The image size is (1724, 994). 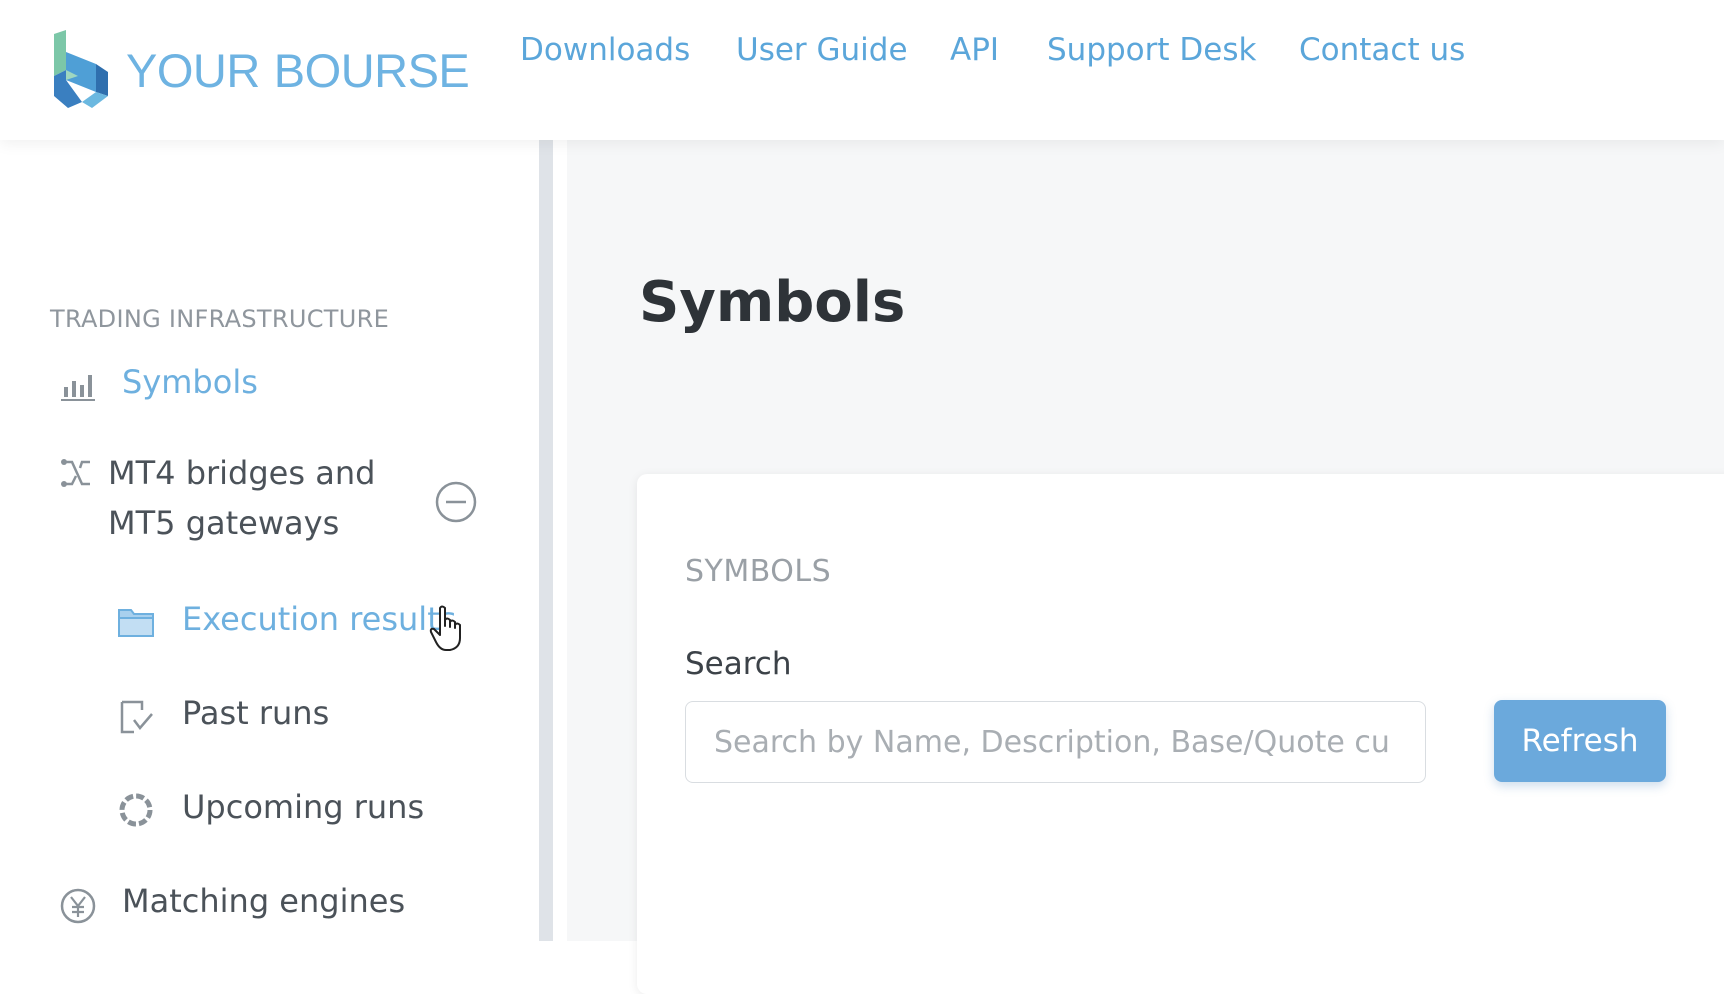 What do you see at coordinates (974, 50) in the screenshot?
I see `nav-link-api: API` at bounding box center [974, 50].